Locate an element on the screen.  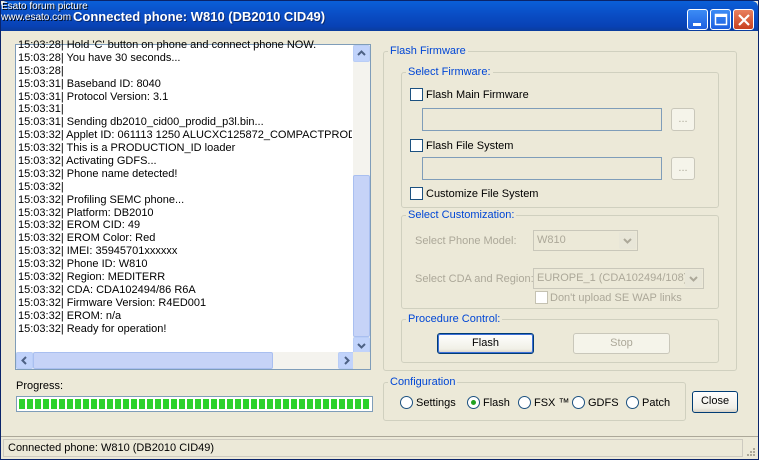
log-line: 15:03:28| is located at coordinates (41, 70).